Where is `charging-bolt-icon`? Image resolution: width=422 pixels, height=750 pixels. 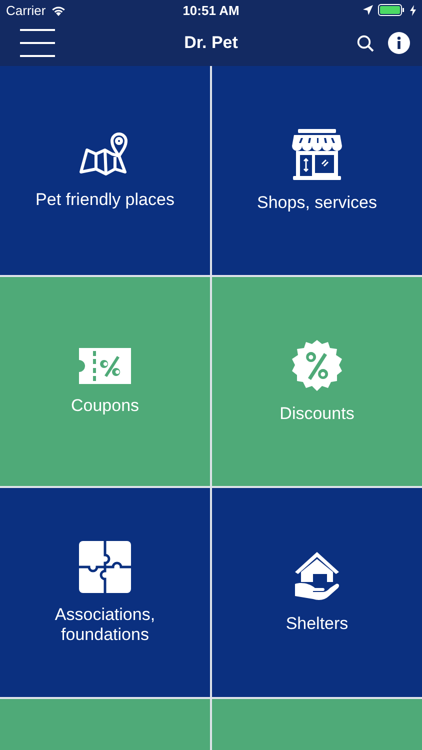
charging-bolt-icon is located at coordinates (413, 10).